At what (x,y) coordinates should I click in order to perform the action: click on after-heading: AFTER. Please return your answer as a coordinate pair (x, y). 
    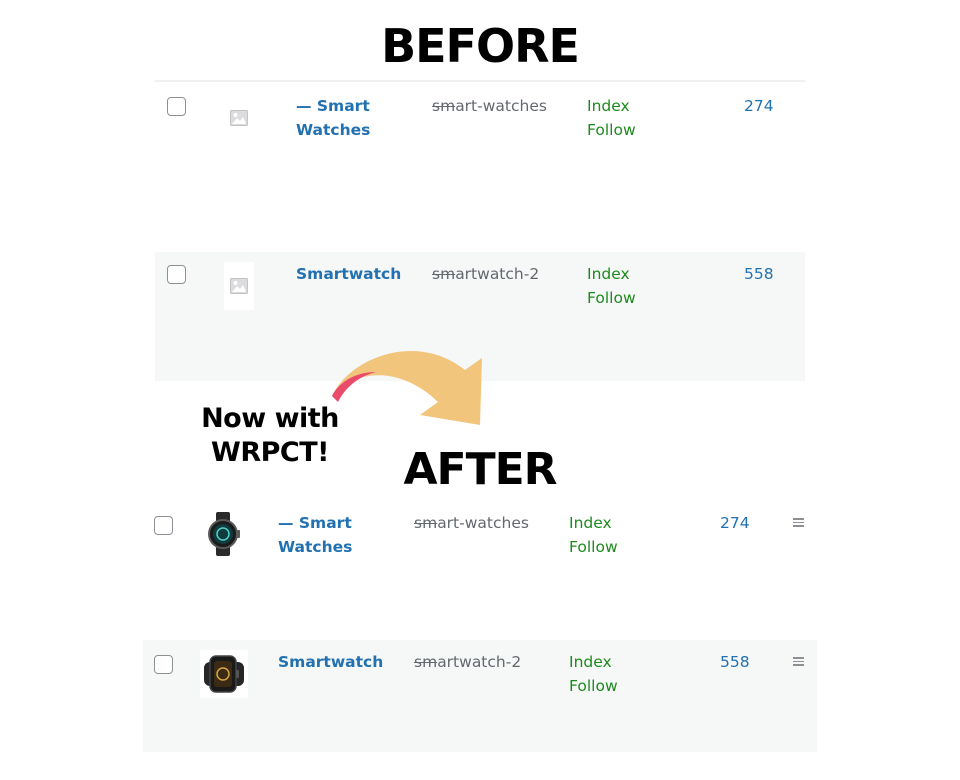
    Looking at the image, I should click on (480, 469).